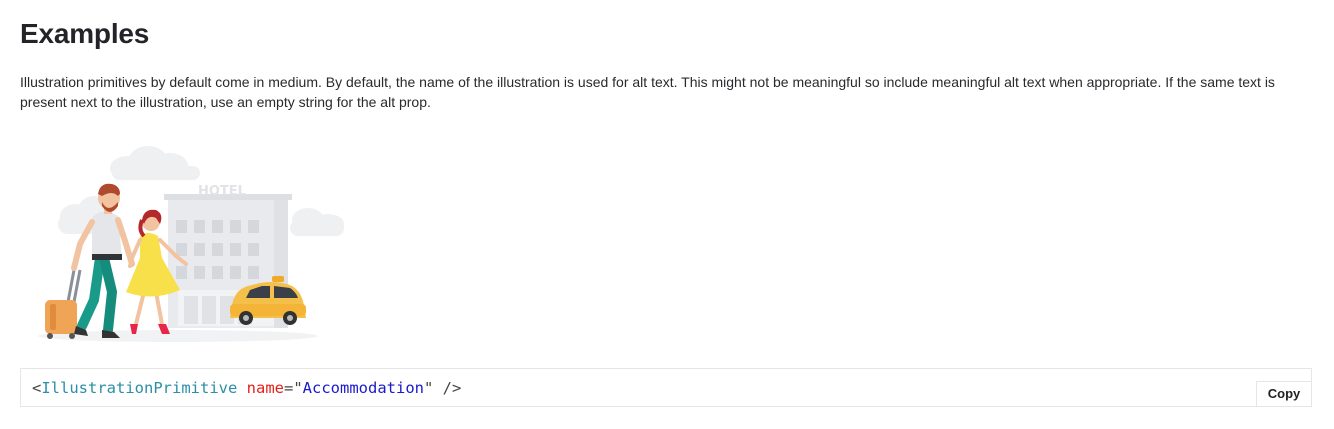  I want to click on code-attr-value: Accommodation, so click(363, 388).